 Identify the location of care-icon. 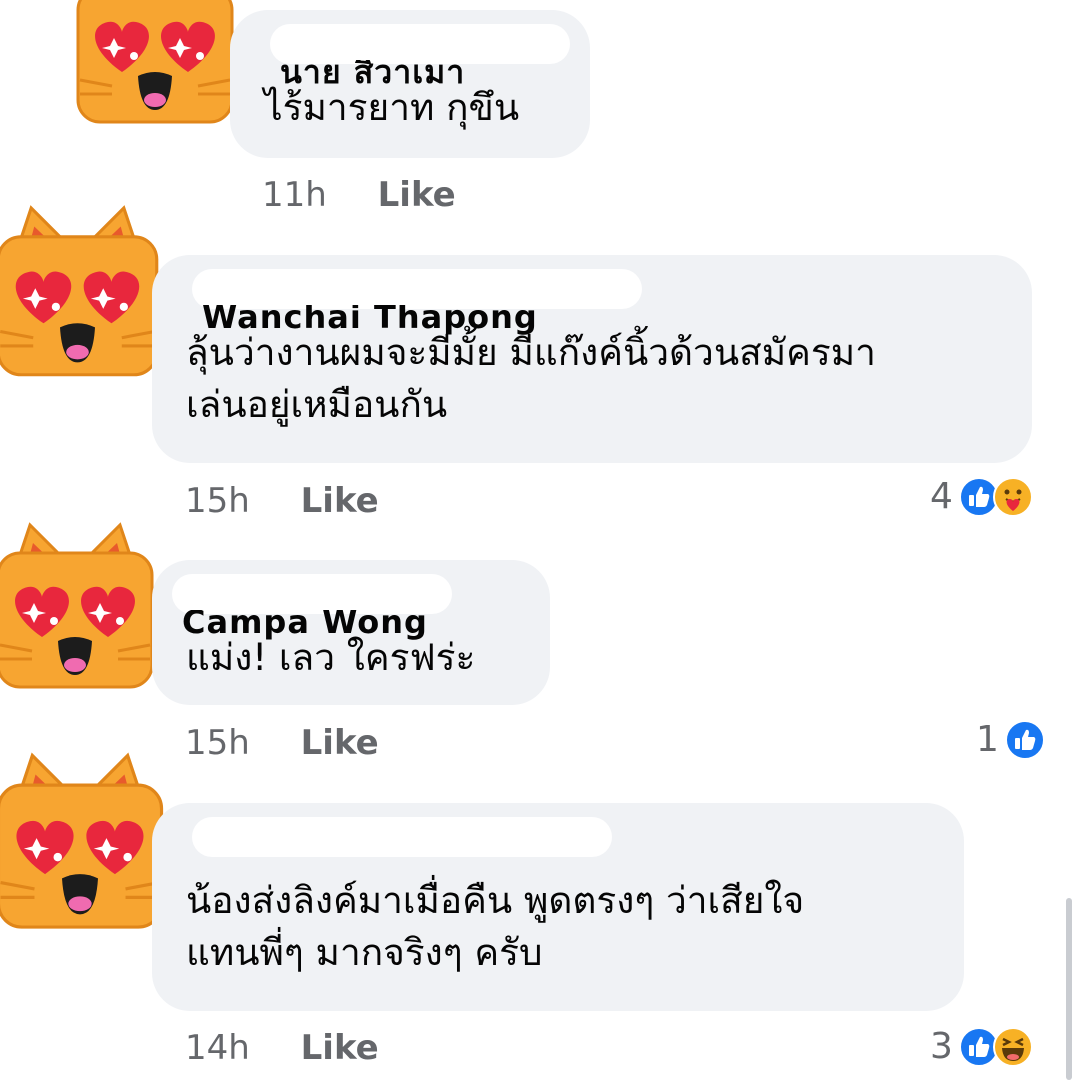
(1012, 496).